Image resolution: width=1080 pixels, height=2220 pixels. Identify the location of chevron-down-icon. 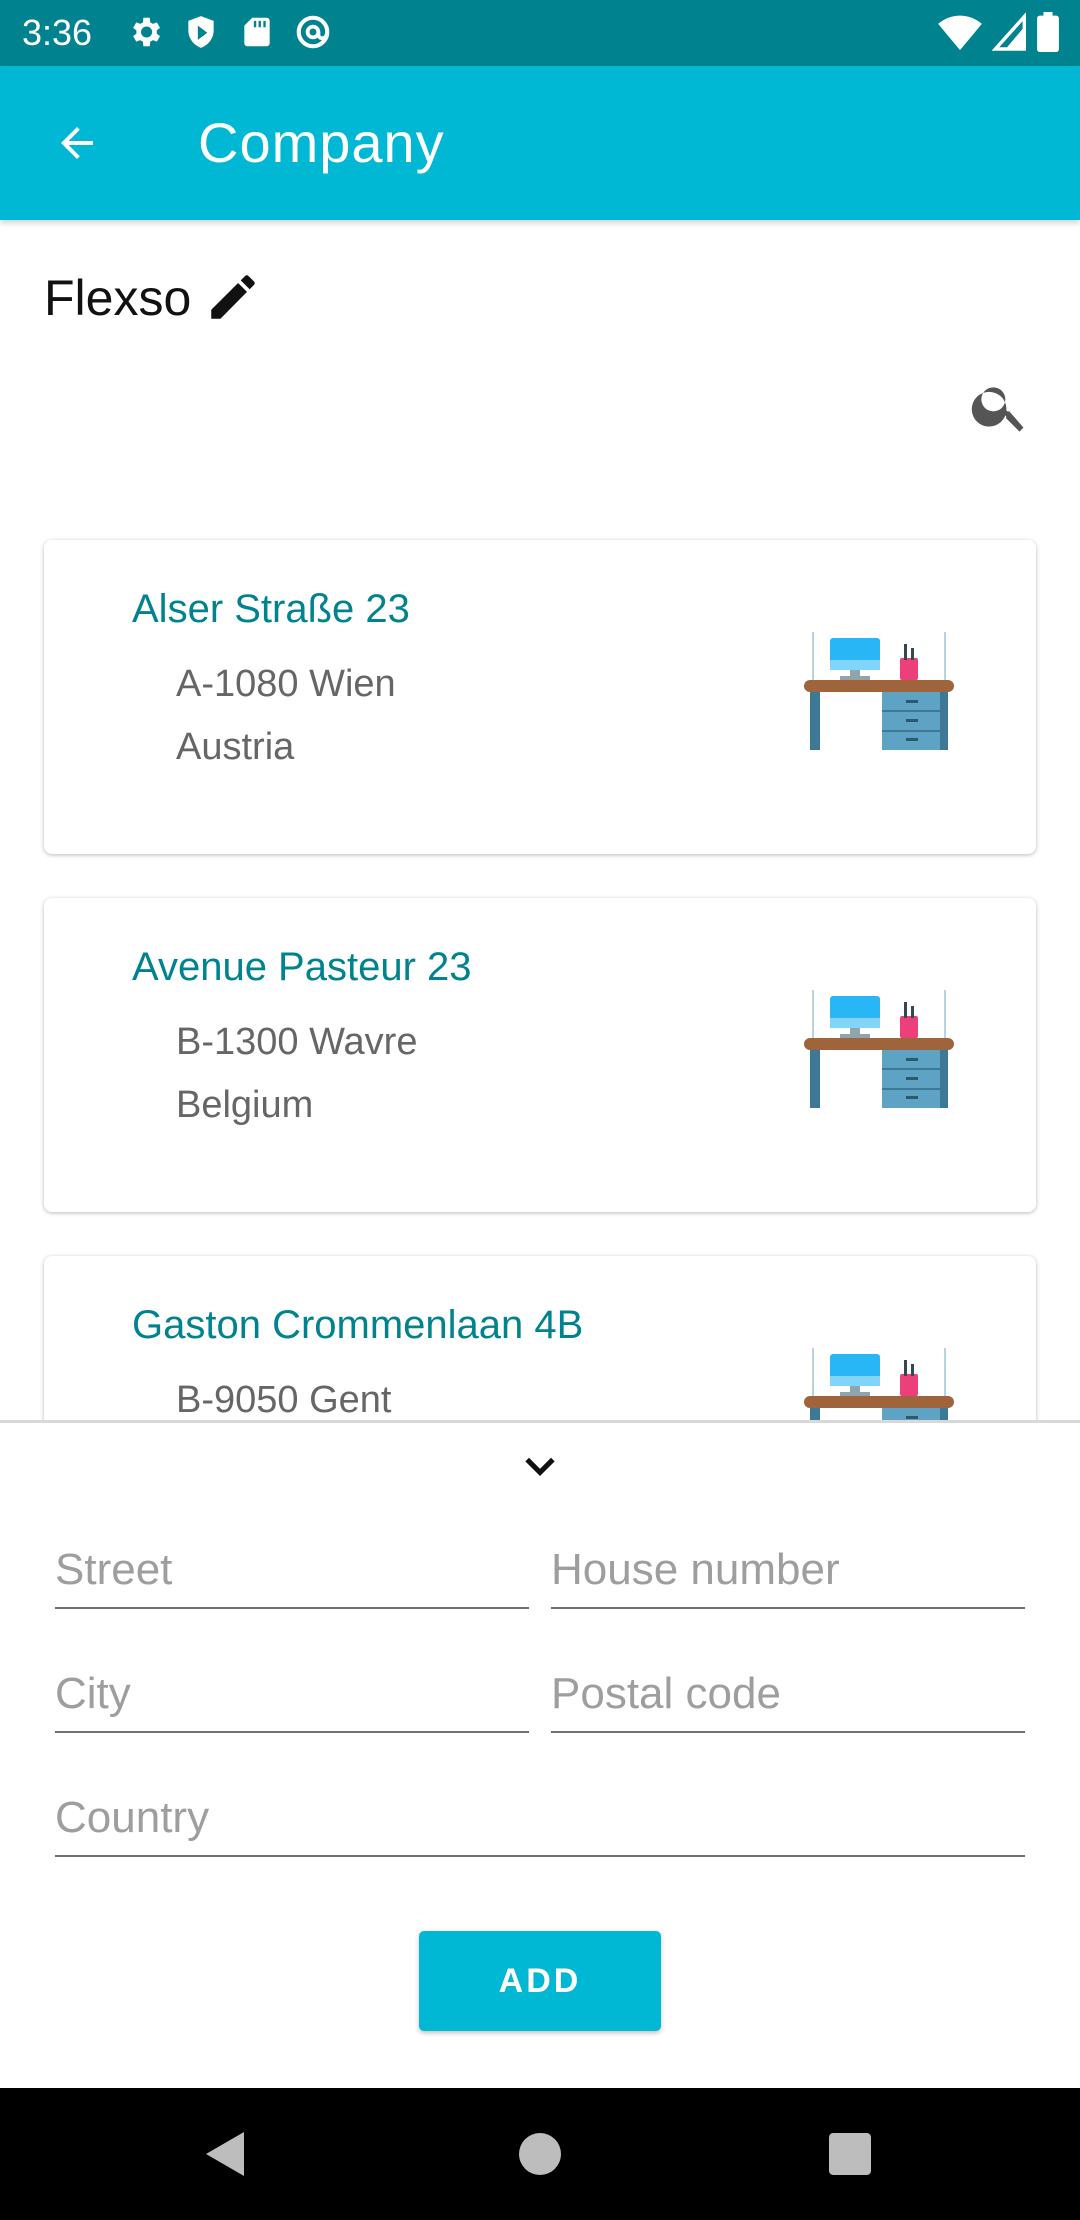
(540, 1467).